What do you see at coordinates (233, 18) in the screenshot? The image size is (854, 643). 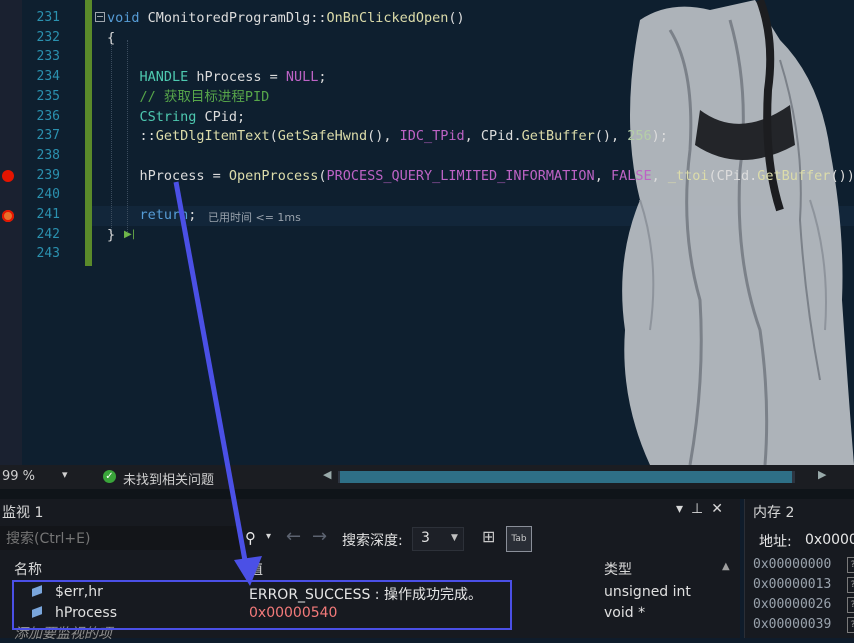 I see `code-token: CMonitoredProgramDlg::` at bounding box center [233, 18].